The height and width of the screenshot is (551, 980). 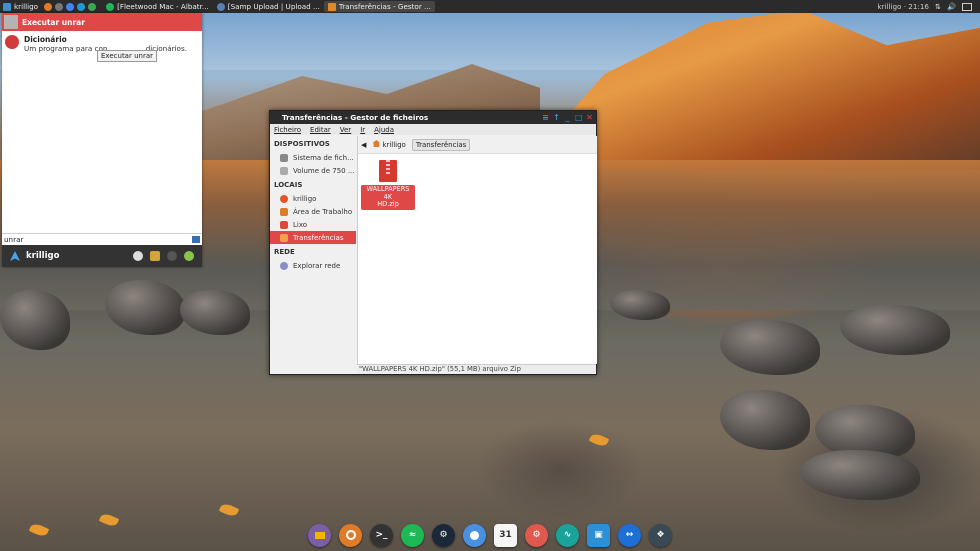 I want to click on menu-ajuda: Ajuda, so click(x=384, y=130).